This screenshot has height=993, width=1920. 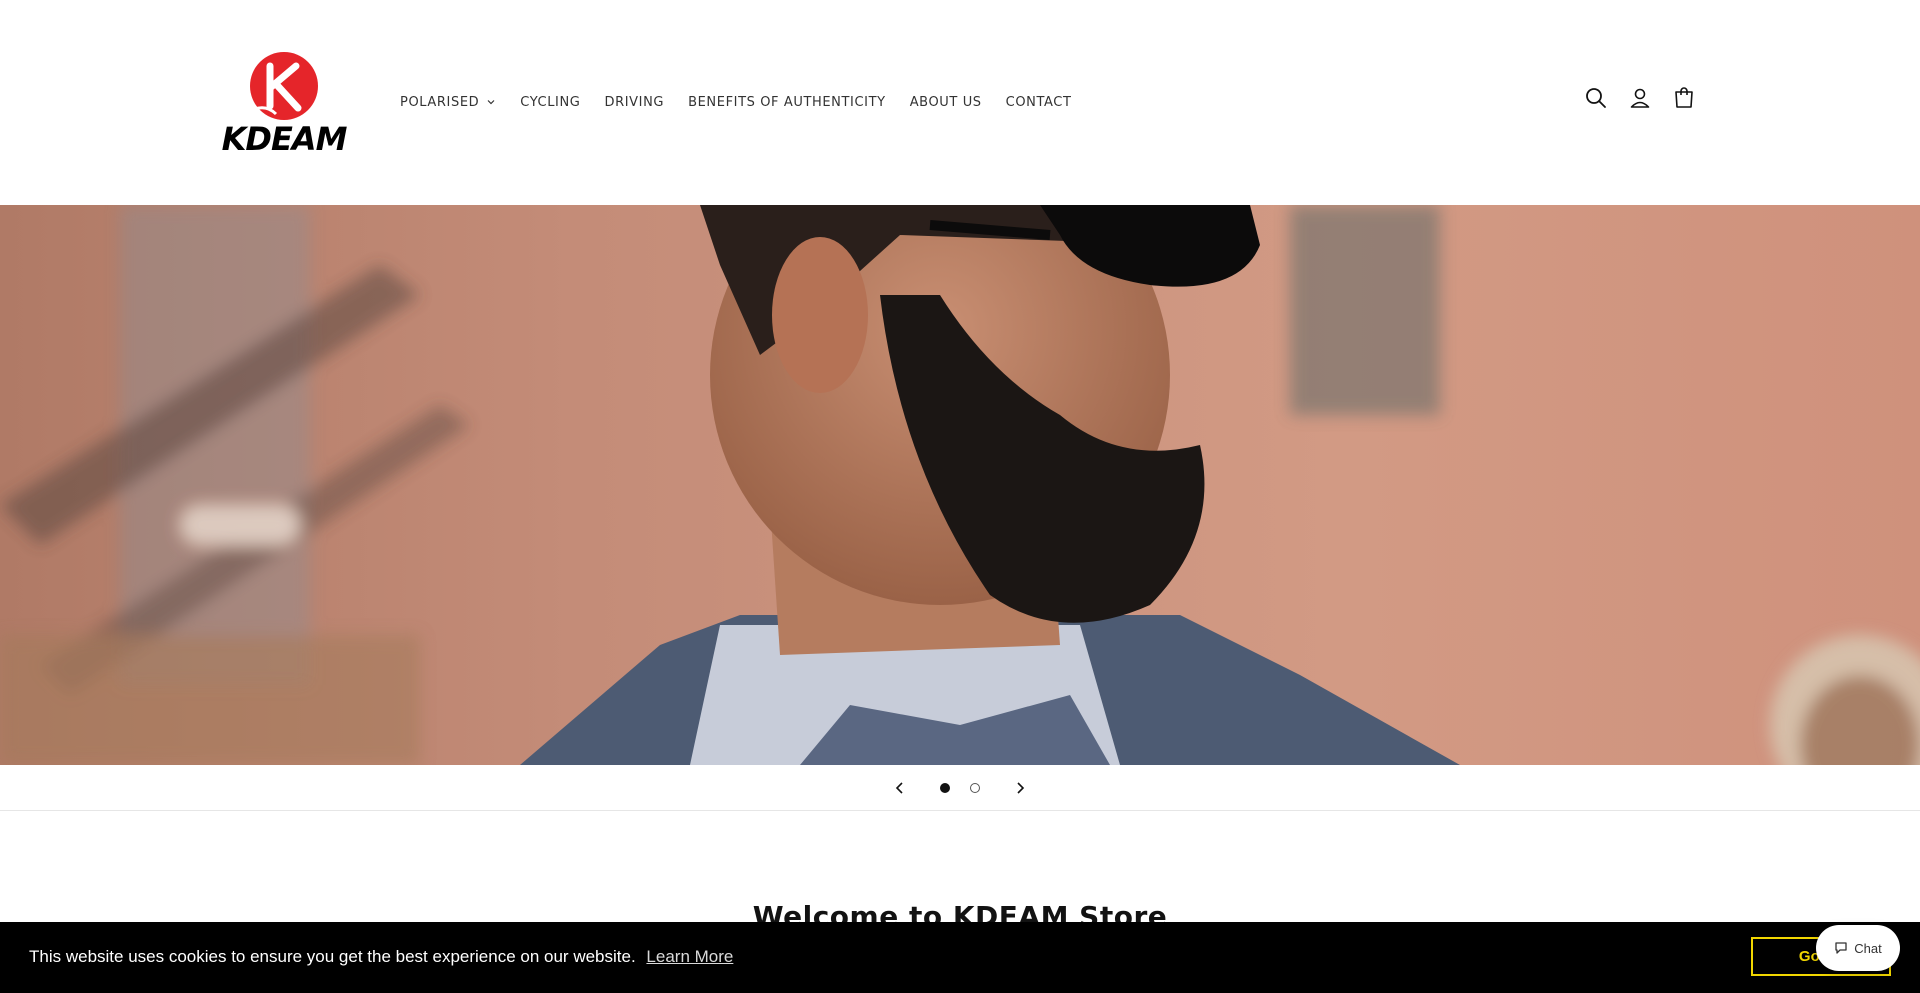 I want to click on chat-button: Chat, so click(x=1858, y=948).